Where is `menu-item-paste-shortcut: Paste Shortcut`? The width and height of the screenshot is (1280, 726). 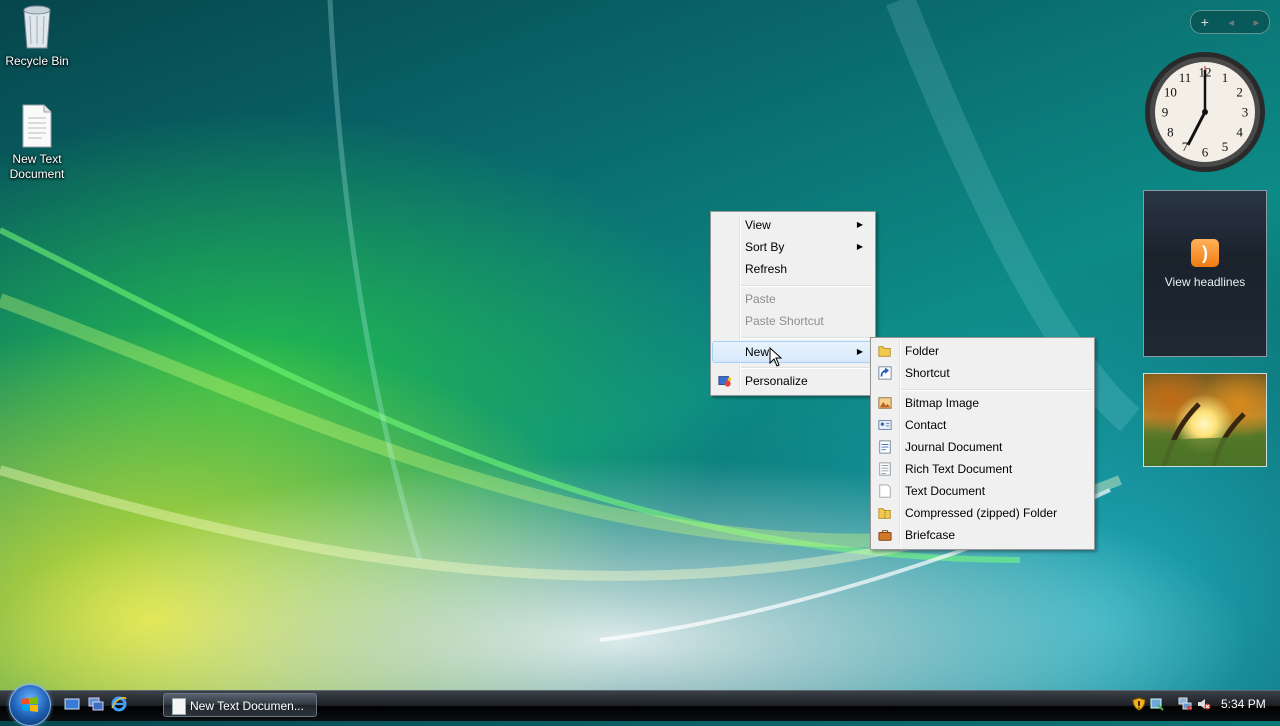
menu-item-paste-shortcut: Paste Shortcut is located at coordinates (793, 321).